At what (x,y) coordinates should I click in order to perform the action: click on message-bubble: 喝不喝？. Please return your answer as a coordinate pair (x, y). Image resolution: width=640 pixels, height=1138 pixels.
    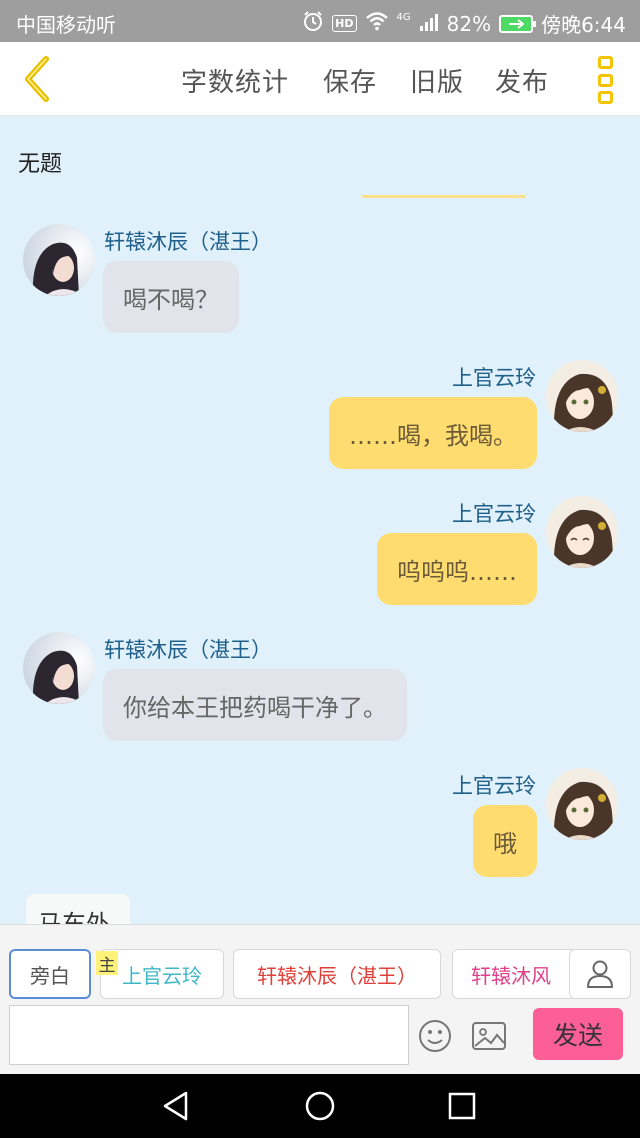
    Looking at the image, I should click on (171, 297).